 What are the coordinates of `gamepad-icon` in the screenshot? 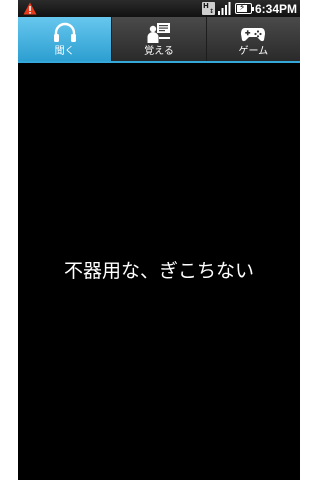 It's located at (253, 35).